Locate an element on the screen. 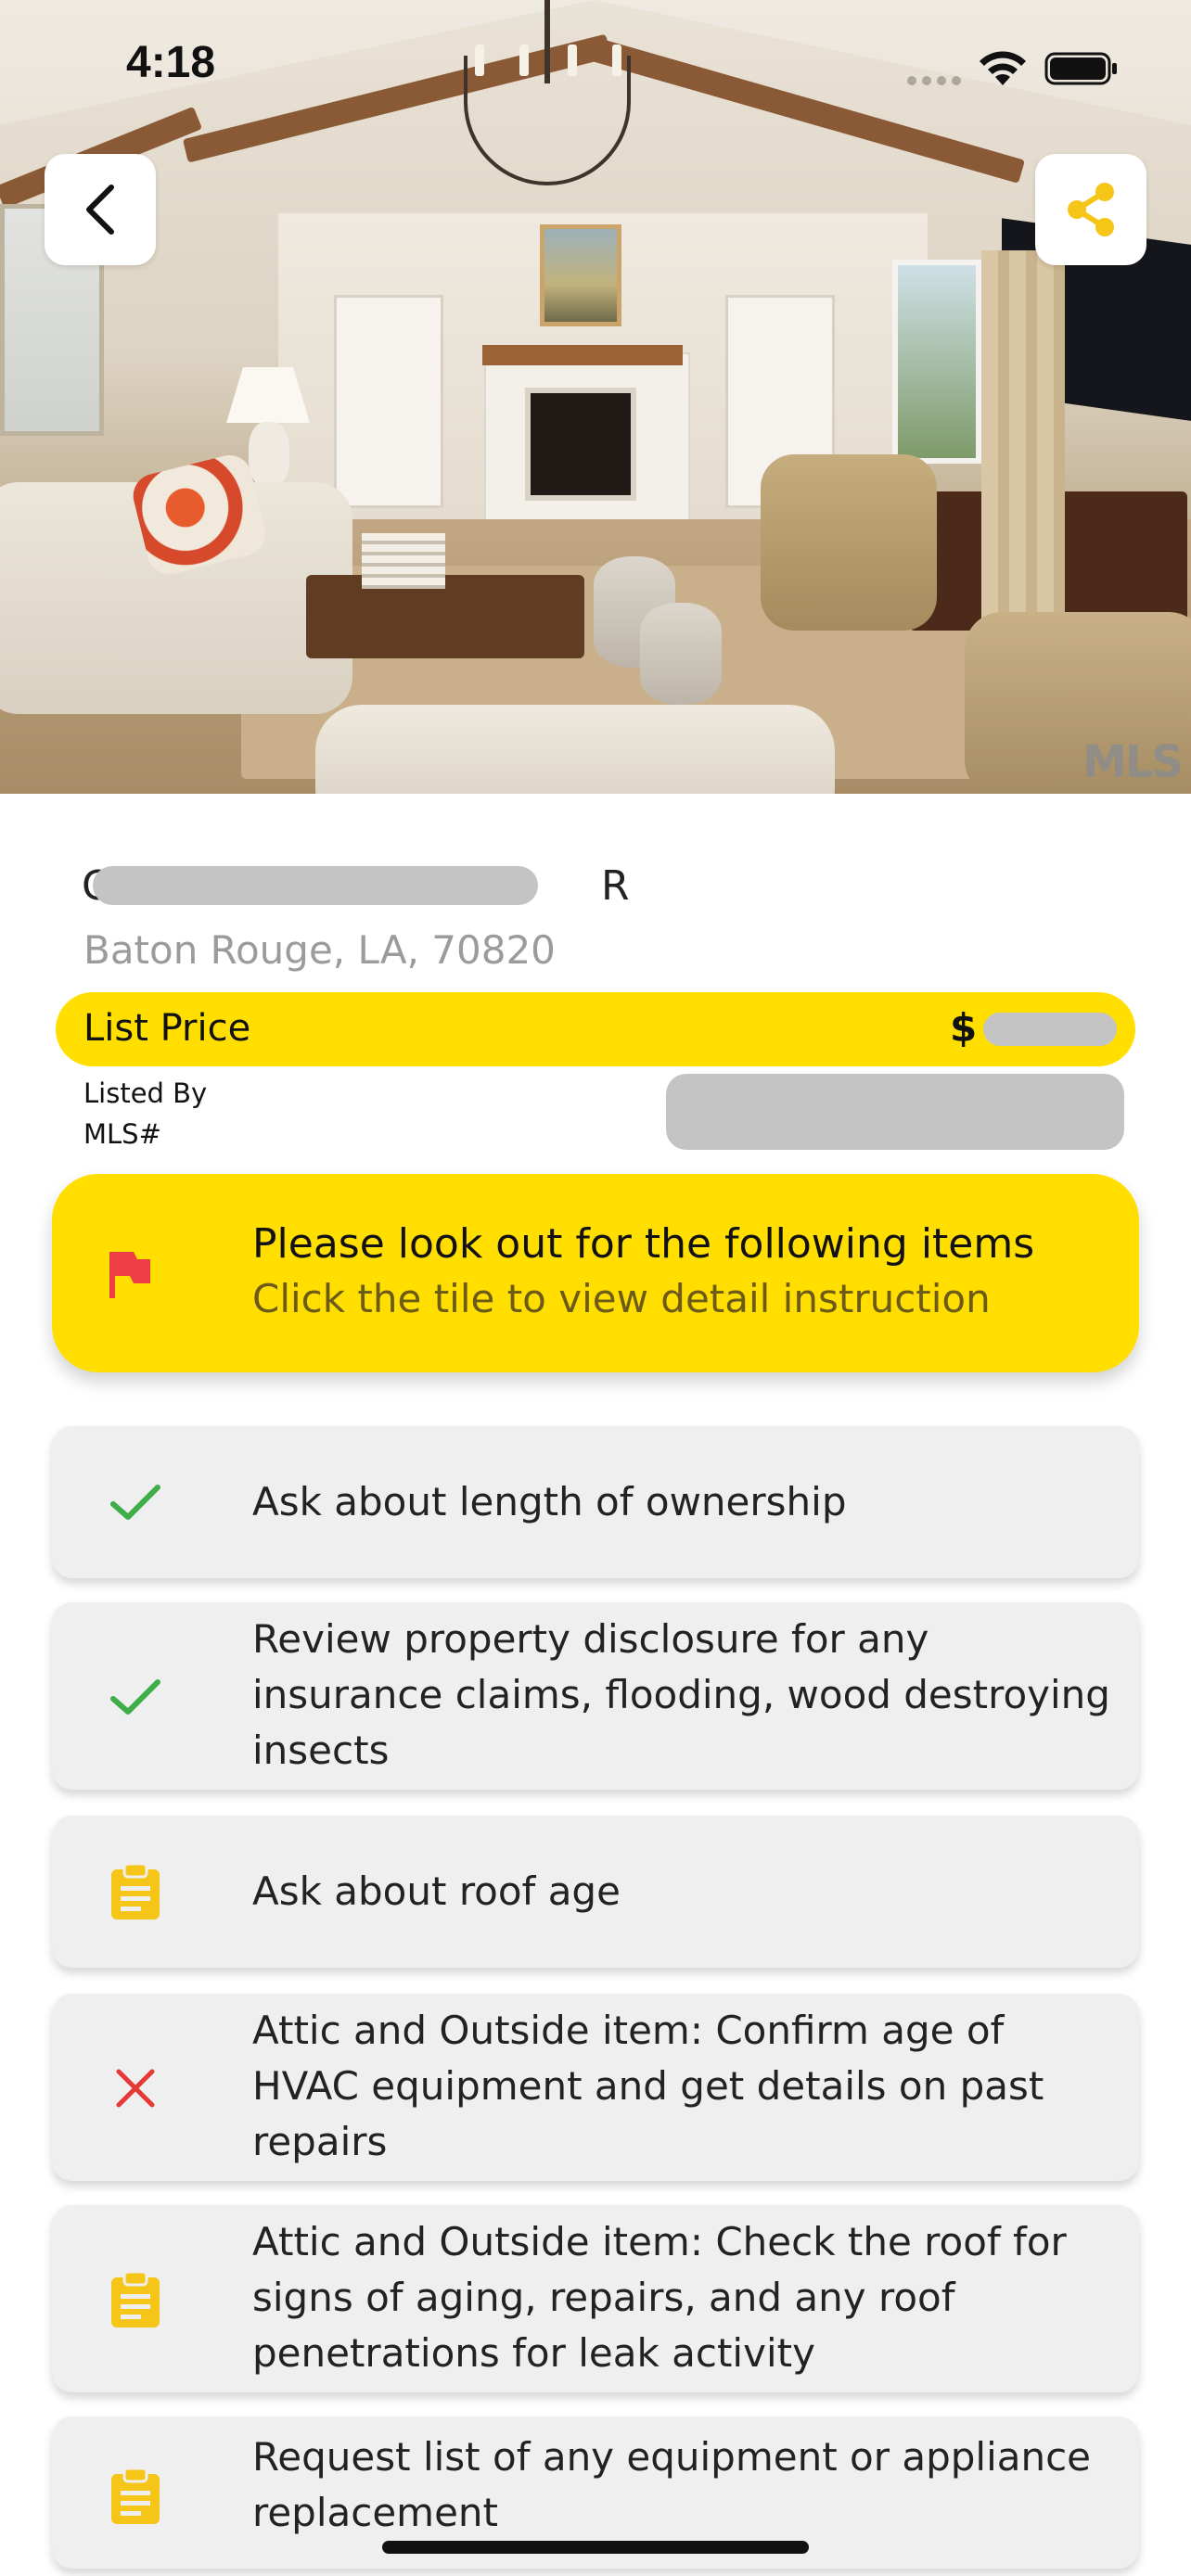 The image size is (1191, 2576). mls-number-label: MLS# is located at coordinates (122, 1134).